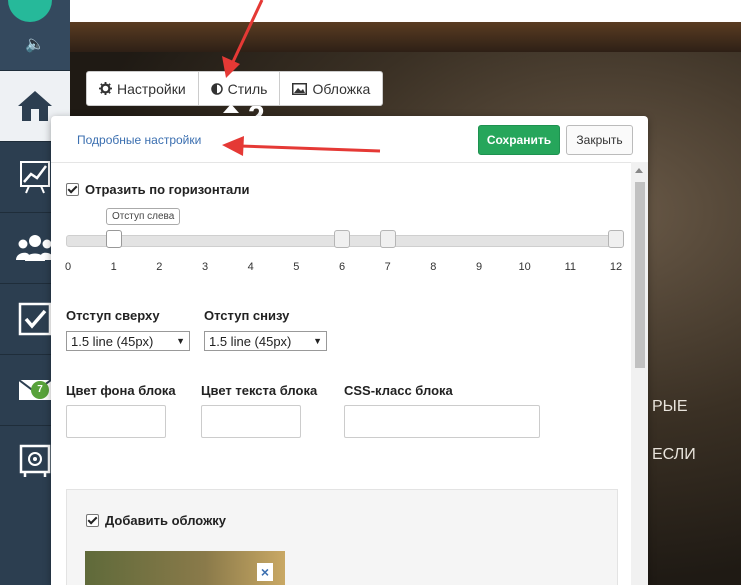 The height and width of the screenshot is (585, 741). I want to click on tab-label: Настройки, so click(151, 88).